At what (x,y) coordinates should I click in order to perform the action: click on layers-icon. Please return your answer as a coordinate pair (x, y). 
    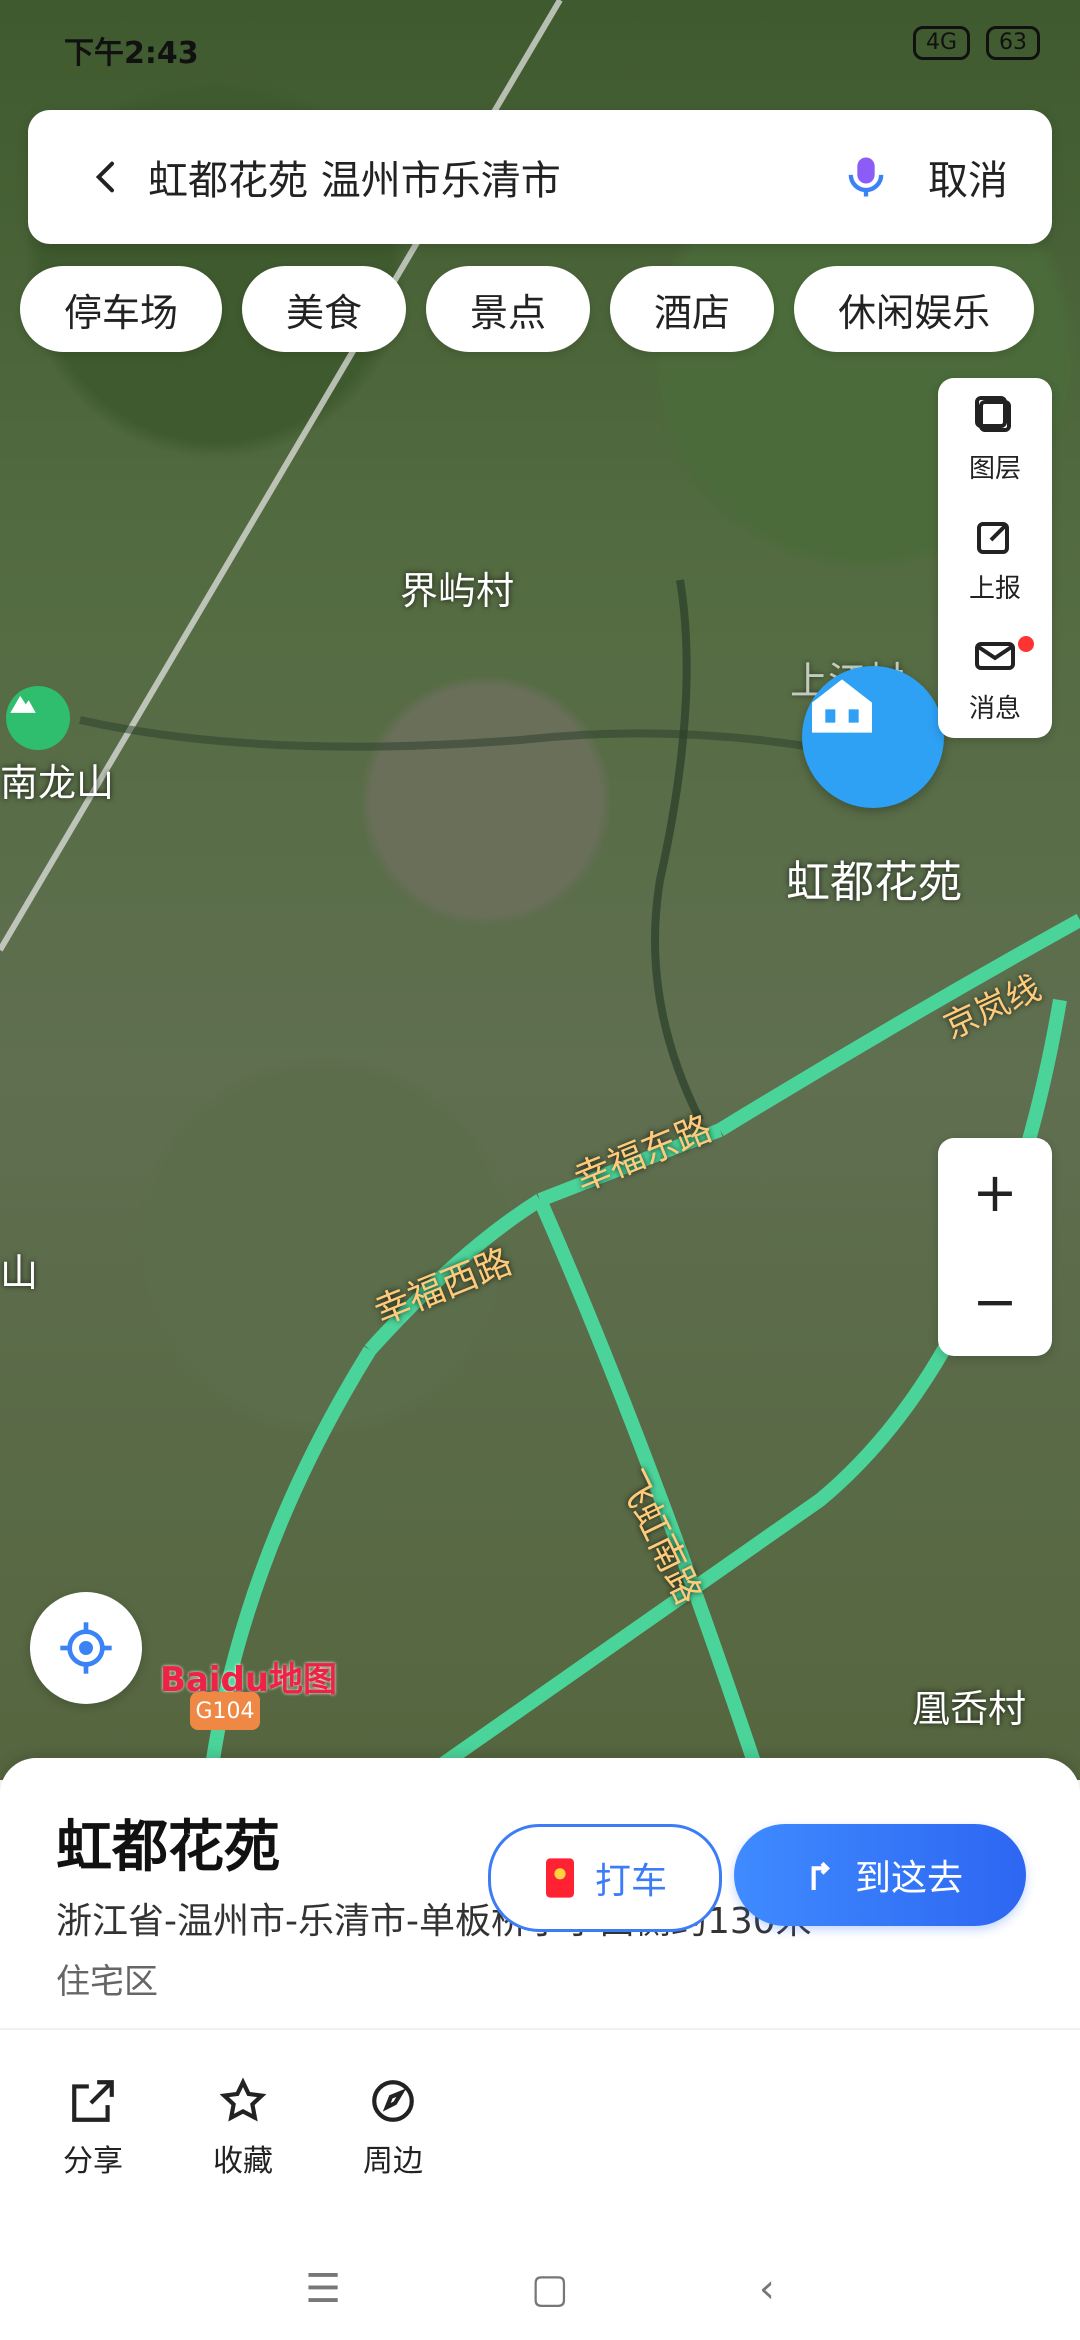
    Looking at the image, I should click on (993, 413).